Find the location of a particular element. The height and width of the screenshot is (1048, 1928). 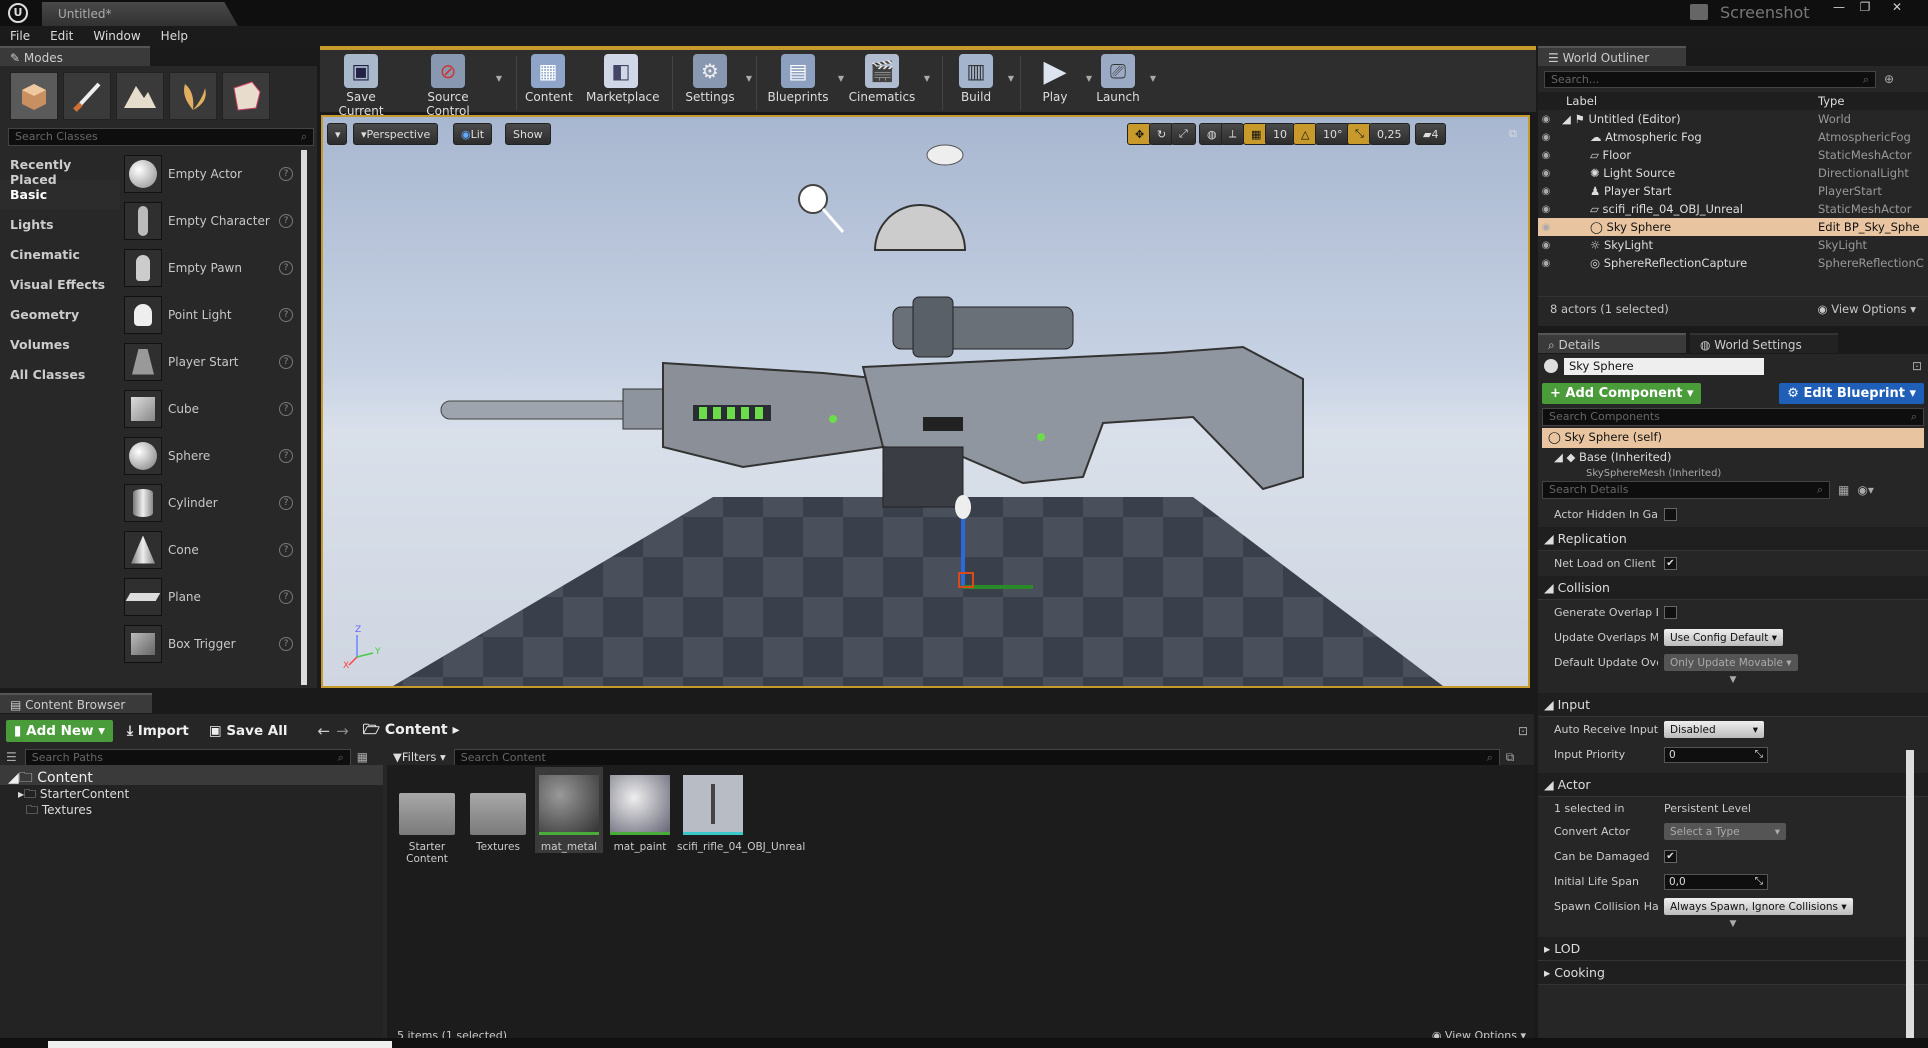

skylight-gizmo-icon is located at coordinates (945, 155).